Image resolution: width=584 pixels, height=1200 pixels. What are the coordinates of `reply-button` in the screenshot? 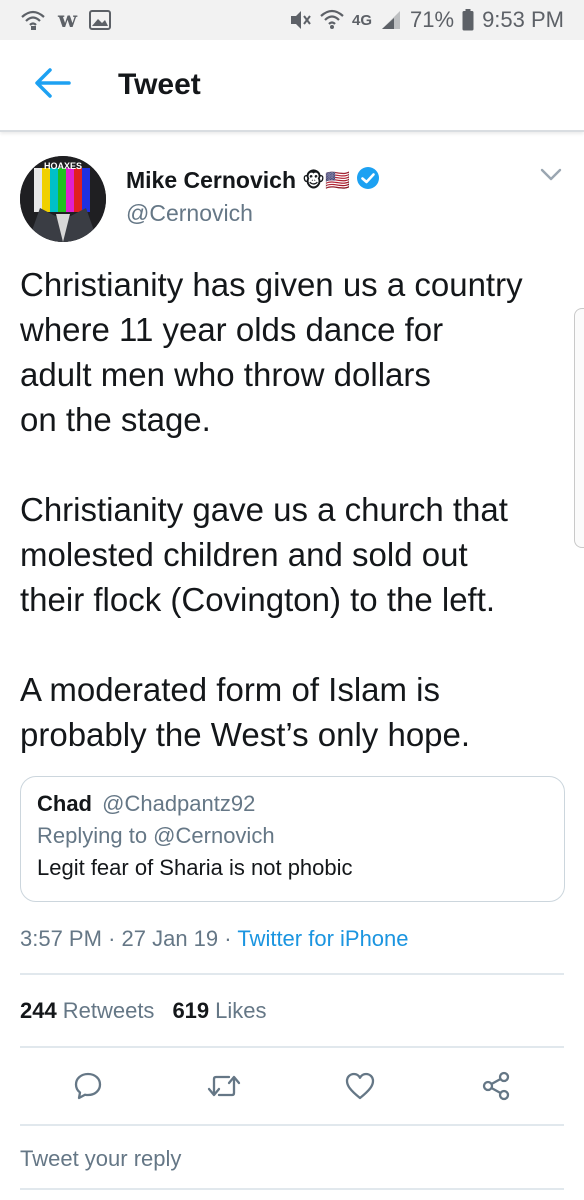 It's located at (88, 1088).